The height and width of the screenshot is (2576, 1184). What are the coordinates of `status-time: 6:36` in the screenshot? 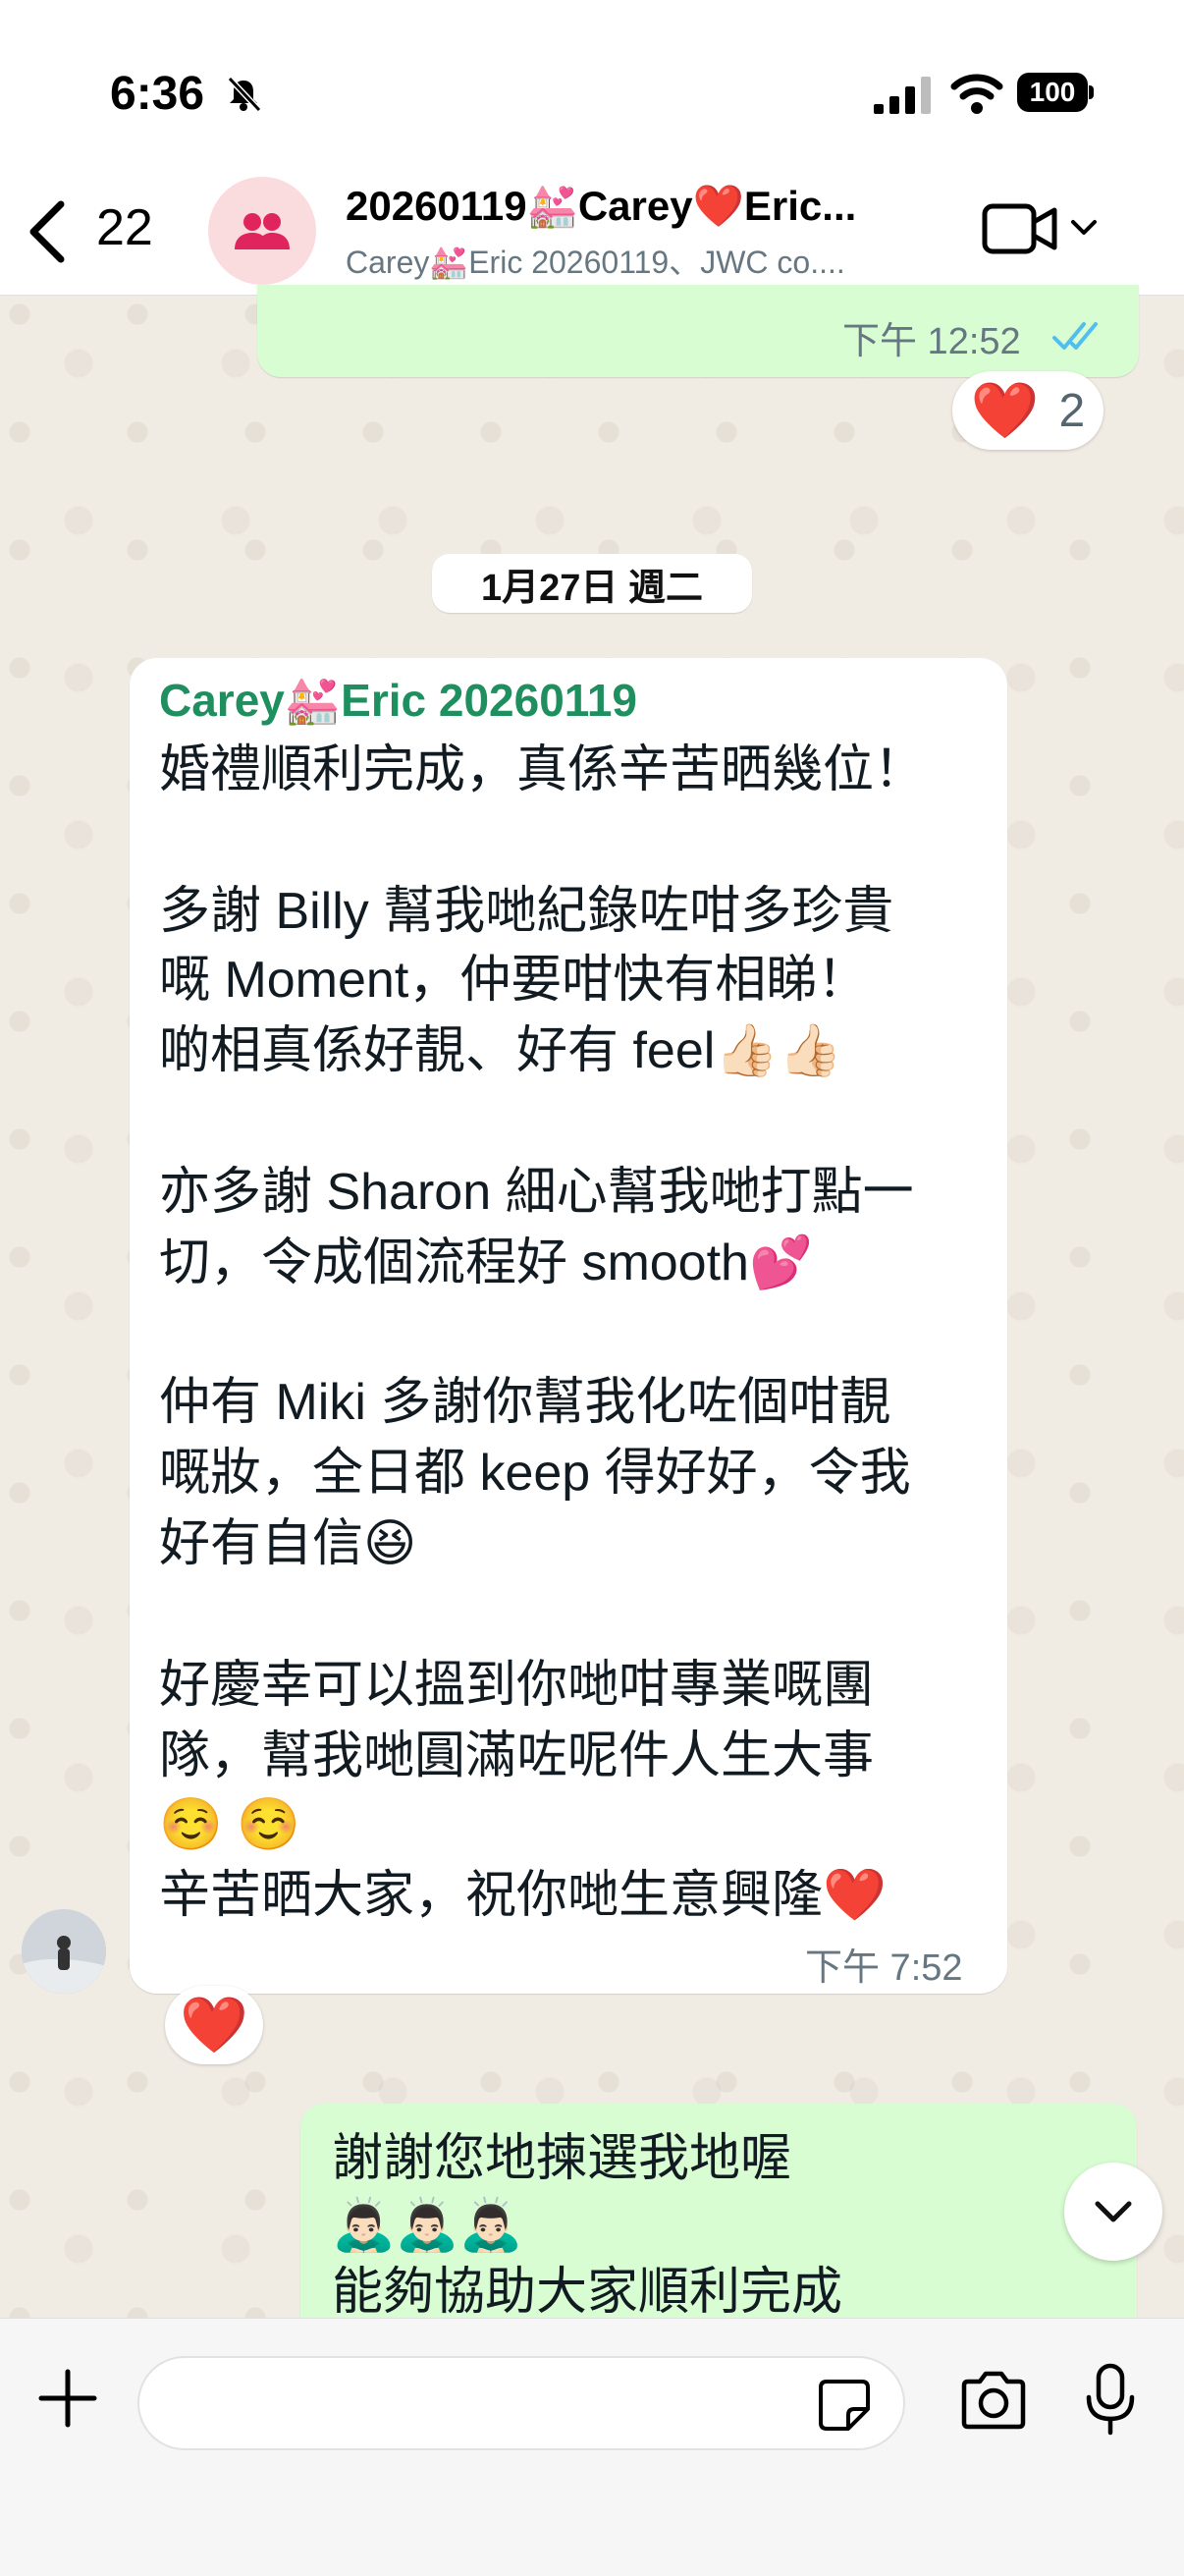 It's located at (157, 94).